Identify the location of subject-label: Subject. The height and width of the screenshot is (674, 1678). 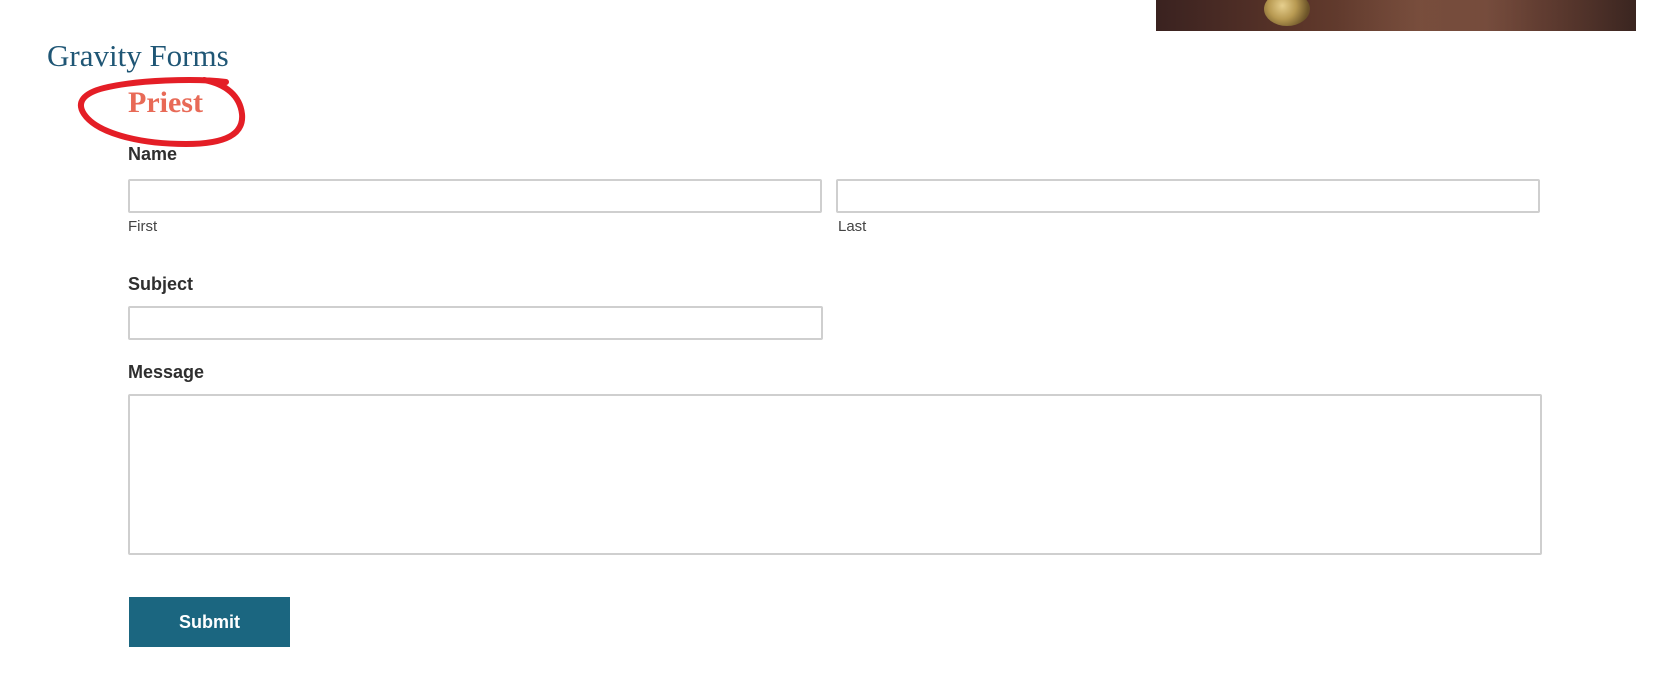
(161, 284).